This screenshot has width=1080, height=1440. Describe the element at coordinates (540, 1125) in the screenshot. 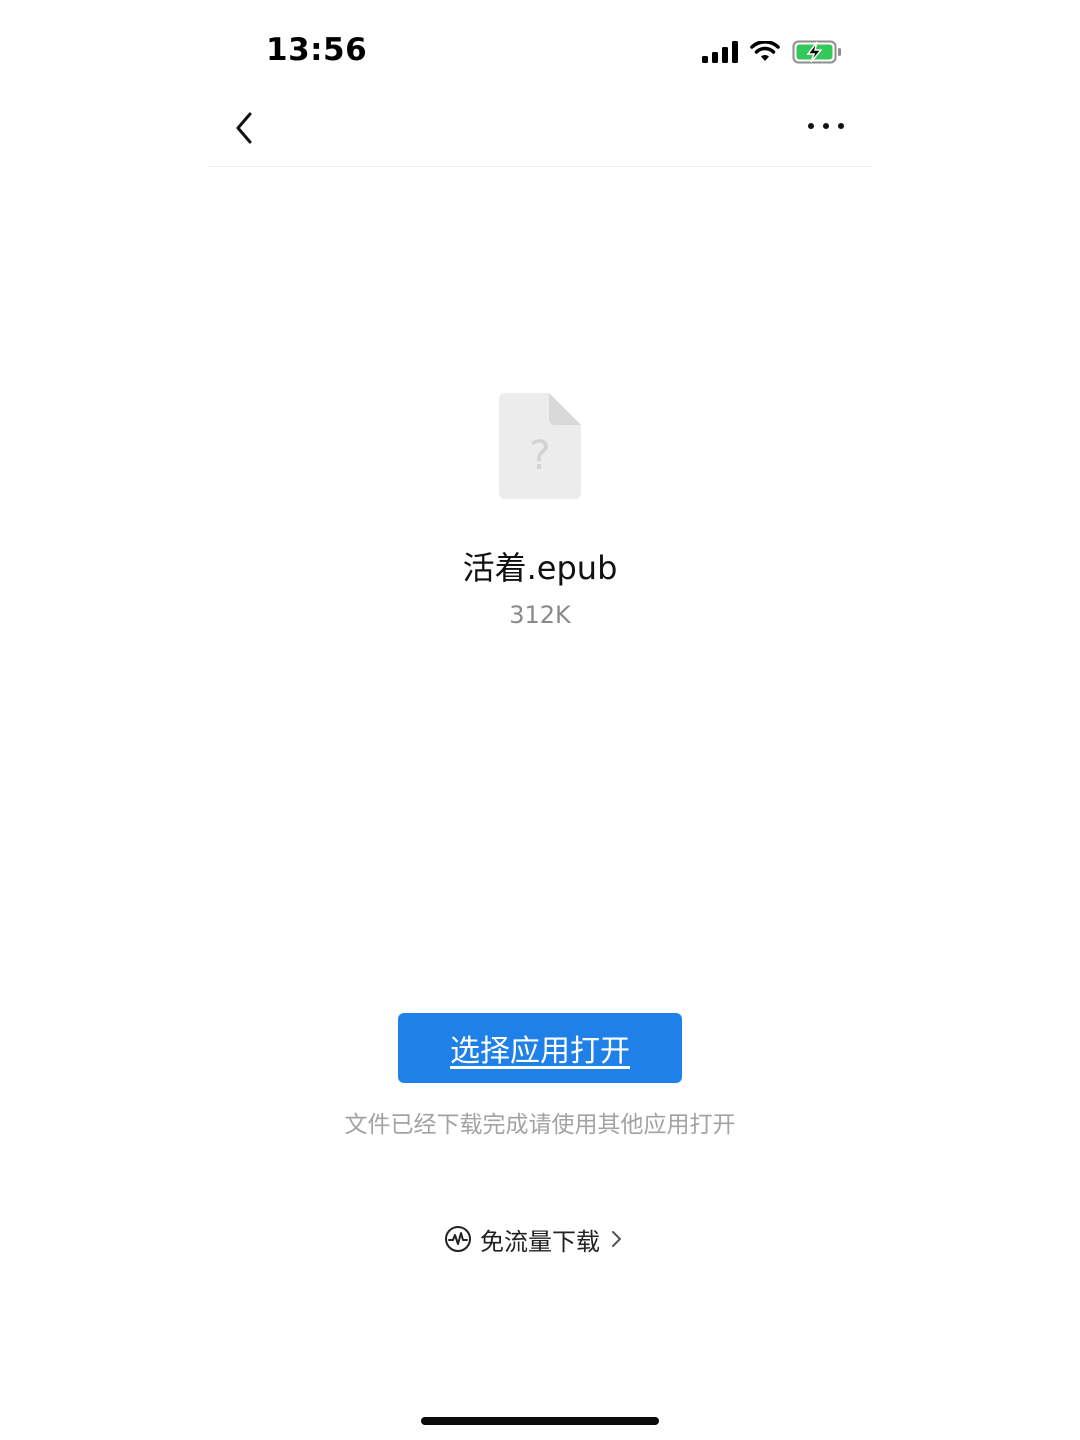

I see `download-complete-hint: 文件已经下载完成请使用其他应用打开` at that location.